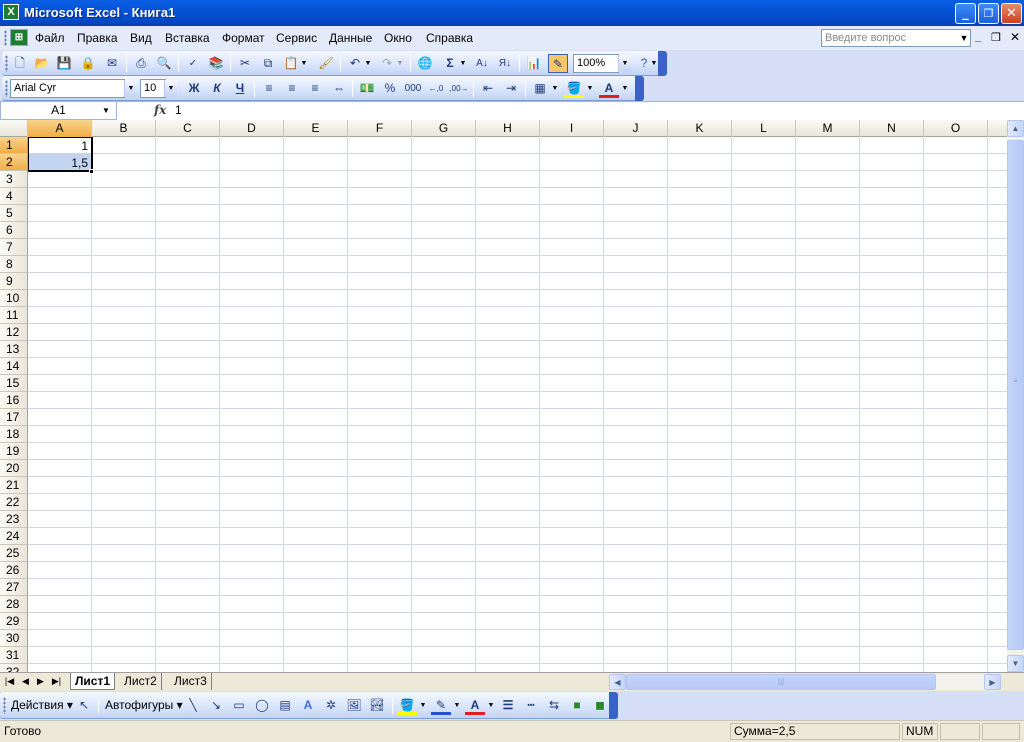 The height and width of the screenshot is (742, 1024). I want to click on autoshapes-menu: Автофигуры ▾, so click(144, 705).